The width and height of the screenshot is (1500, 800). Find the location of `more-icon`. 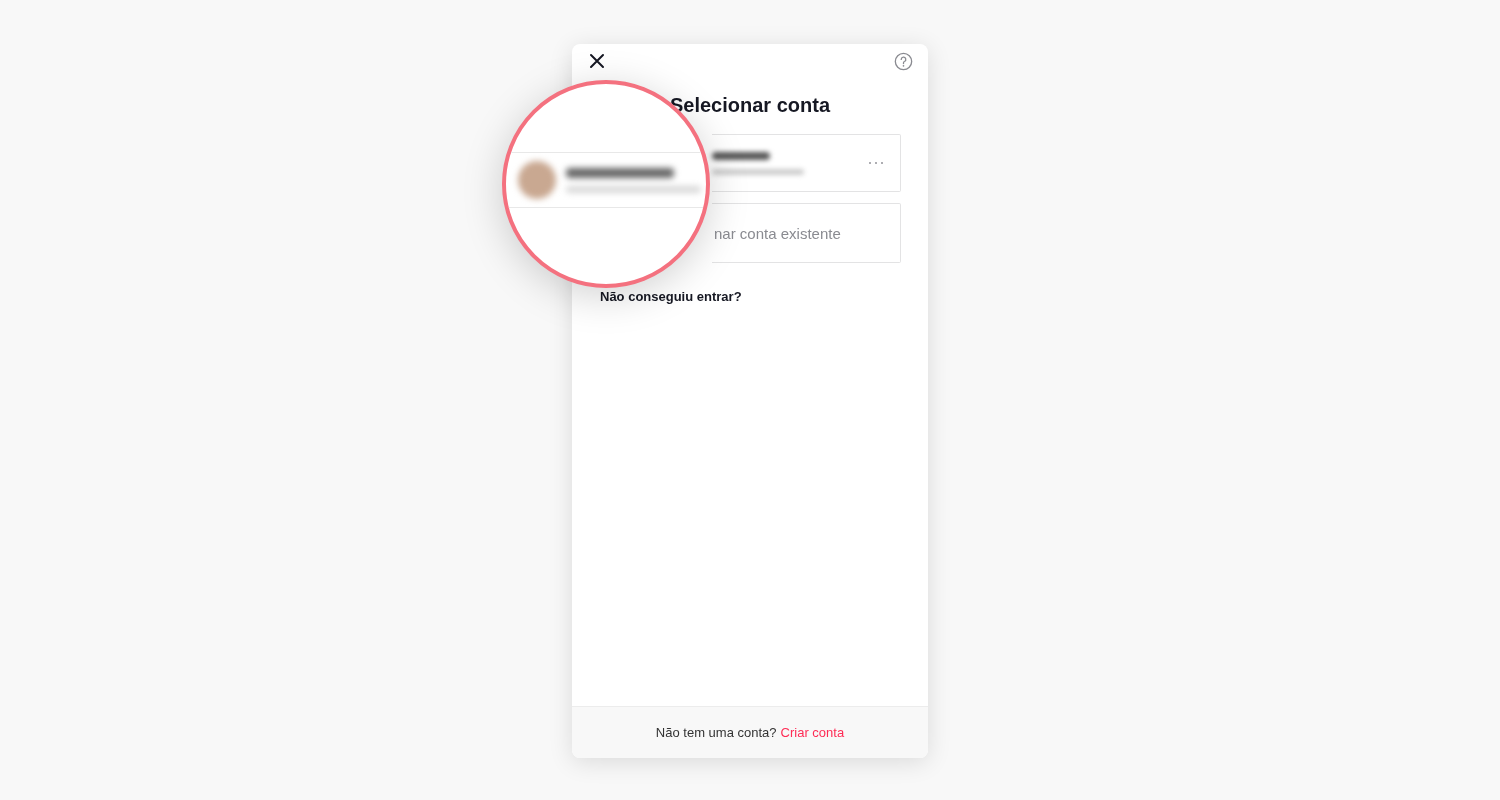

more-icon is located at coordinates (876, 163).